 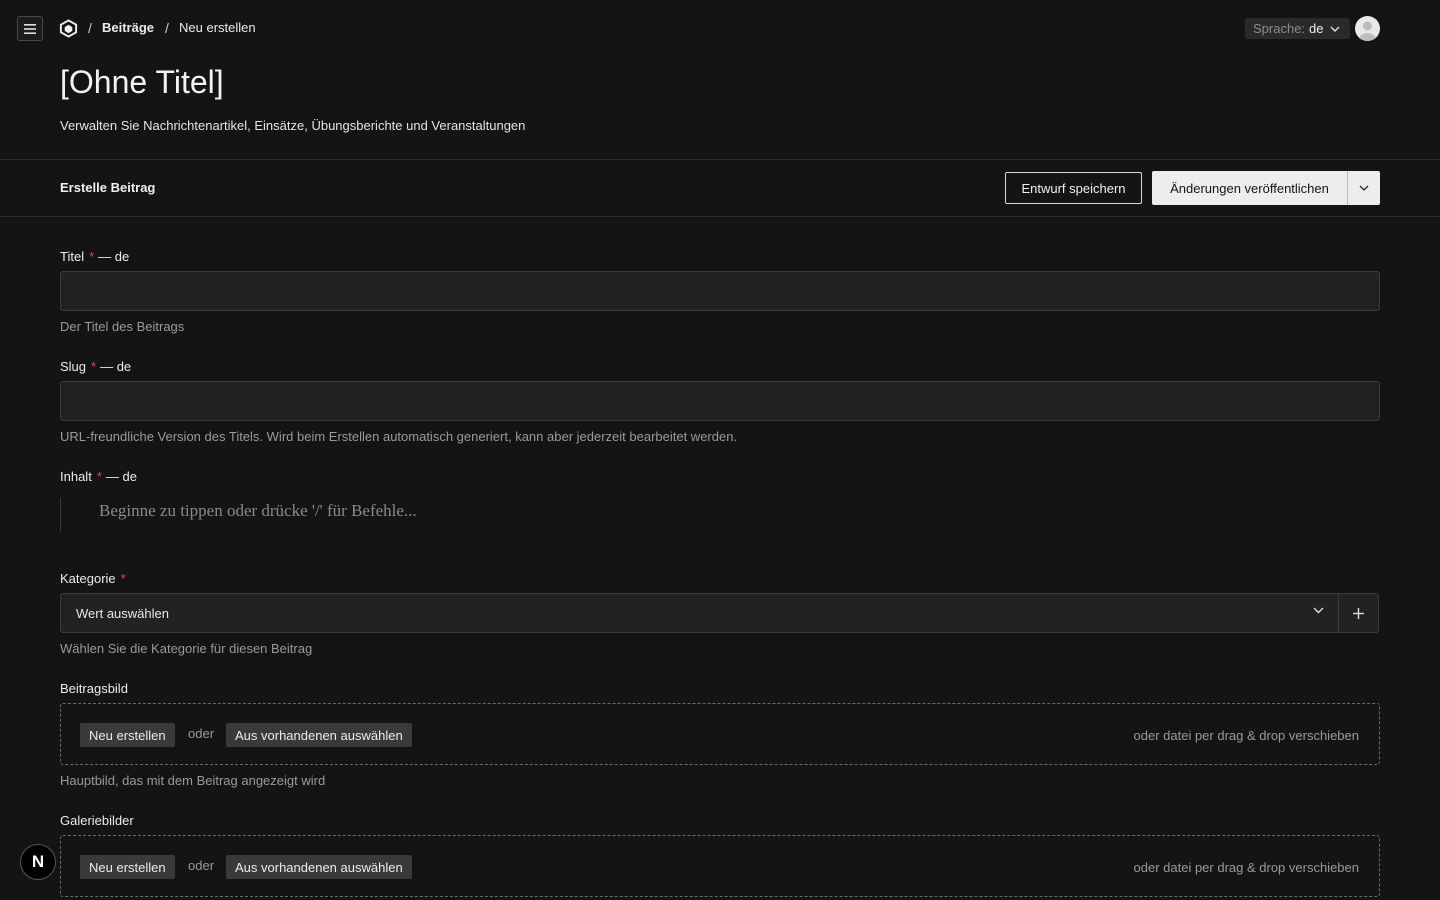 What do you see at coordinates (72, 256) in the screenshot?
I see `title-label-text: Titel` at bounding box center [72, 256].